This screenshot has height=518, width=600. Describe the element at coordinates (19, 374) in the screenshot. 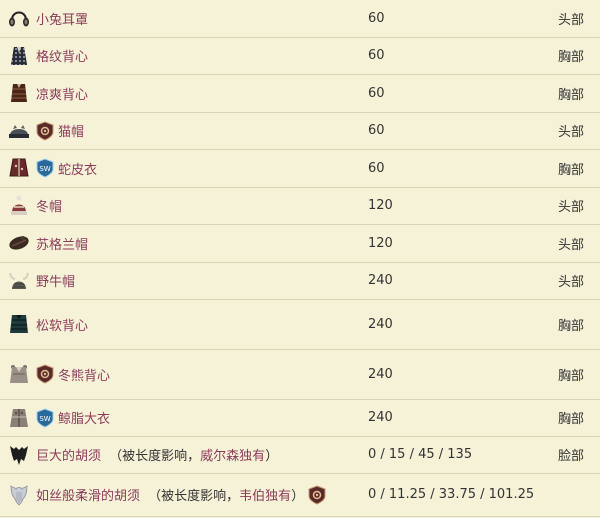

I see `bear-vest-icon` at that location.